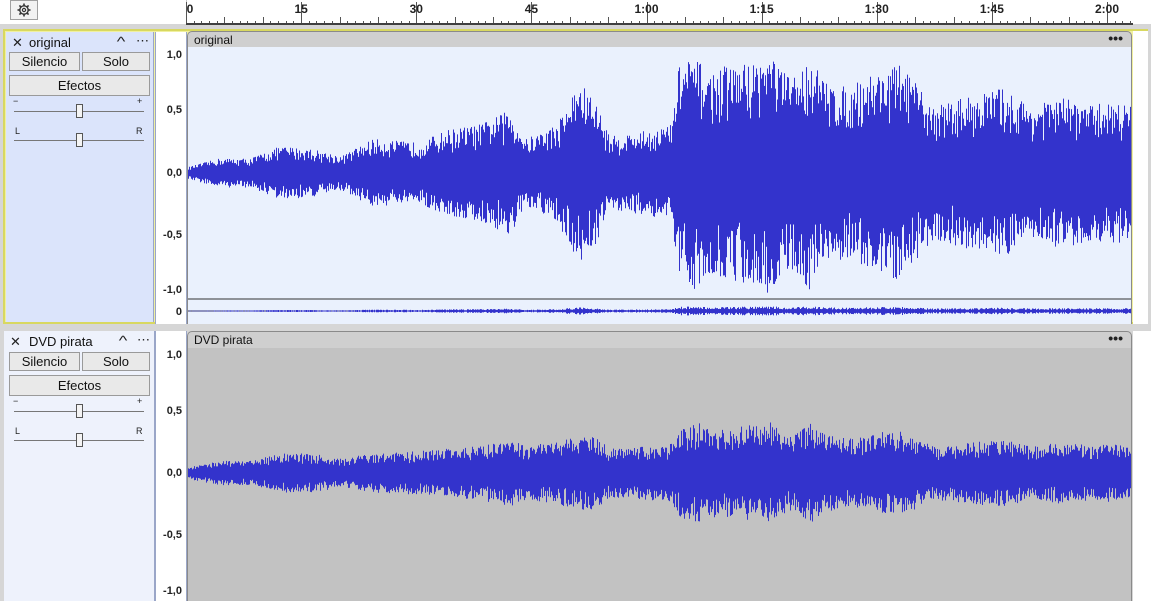  I want to click on ruler-tick-label: 1:15, so click(761, 9).